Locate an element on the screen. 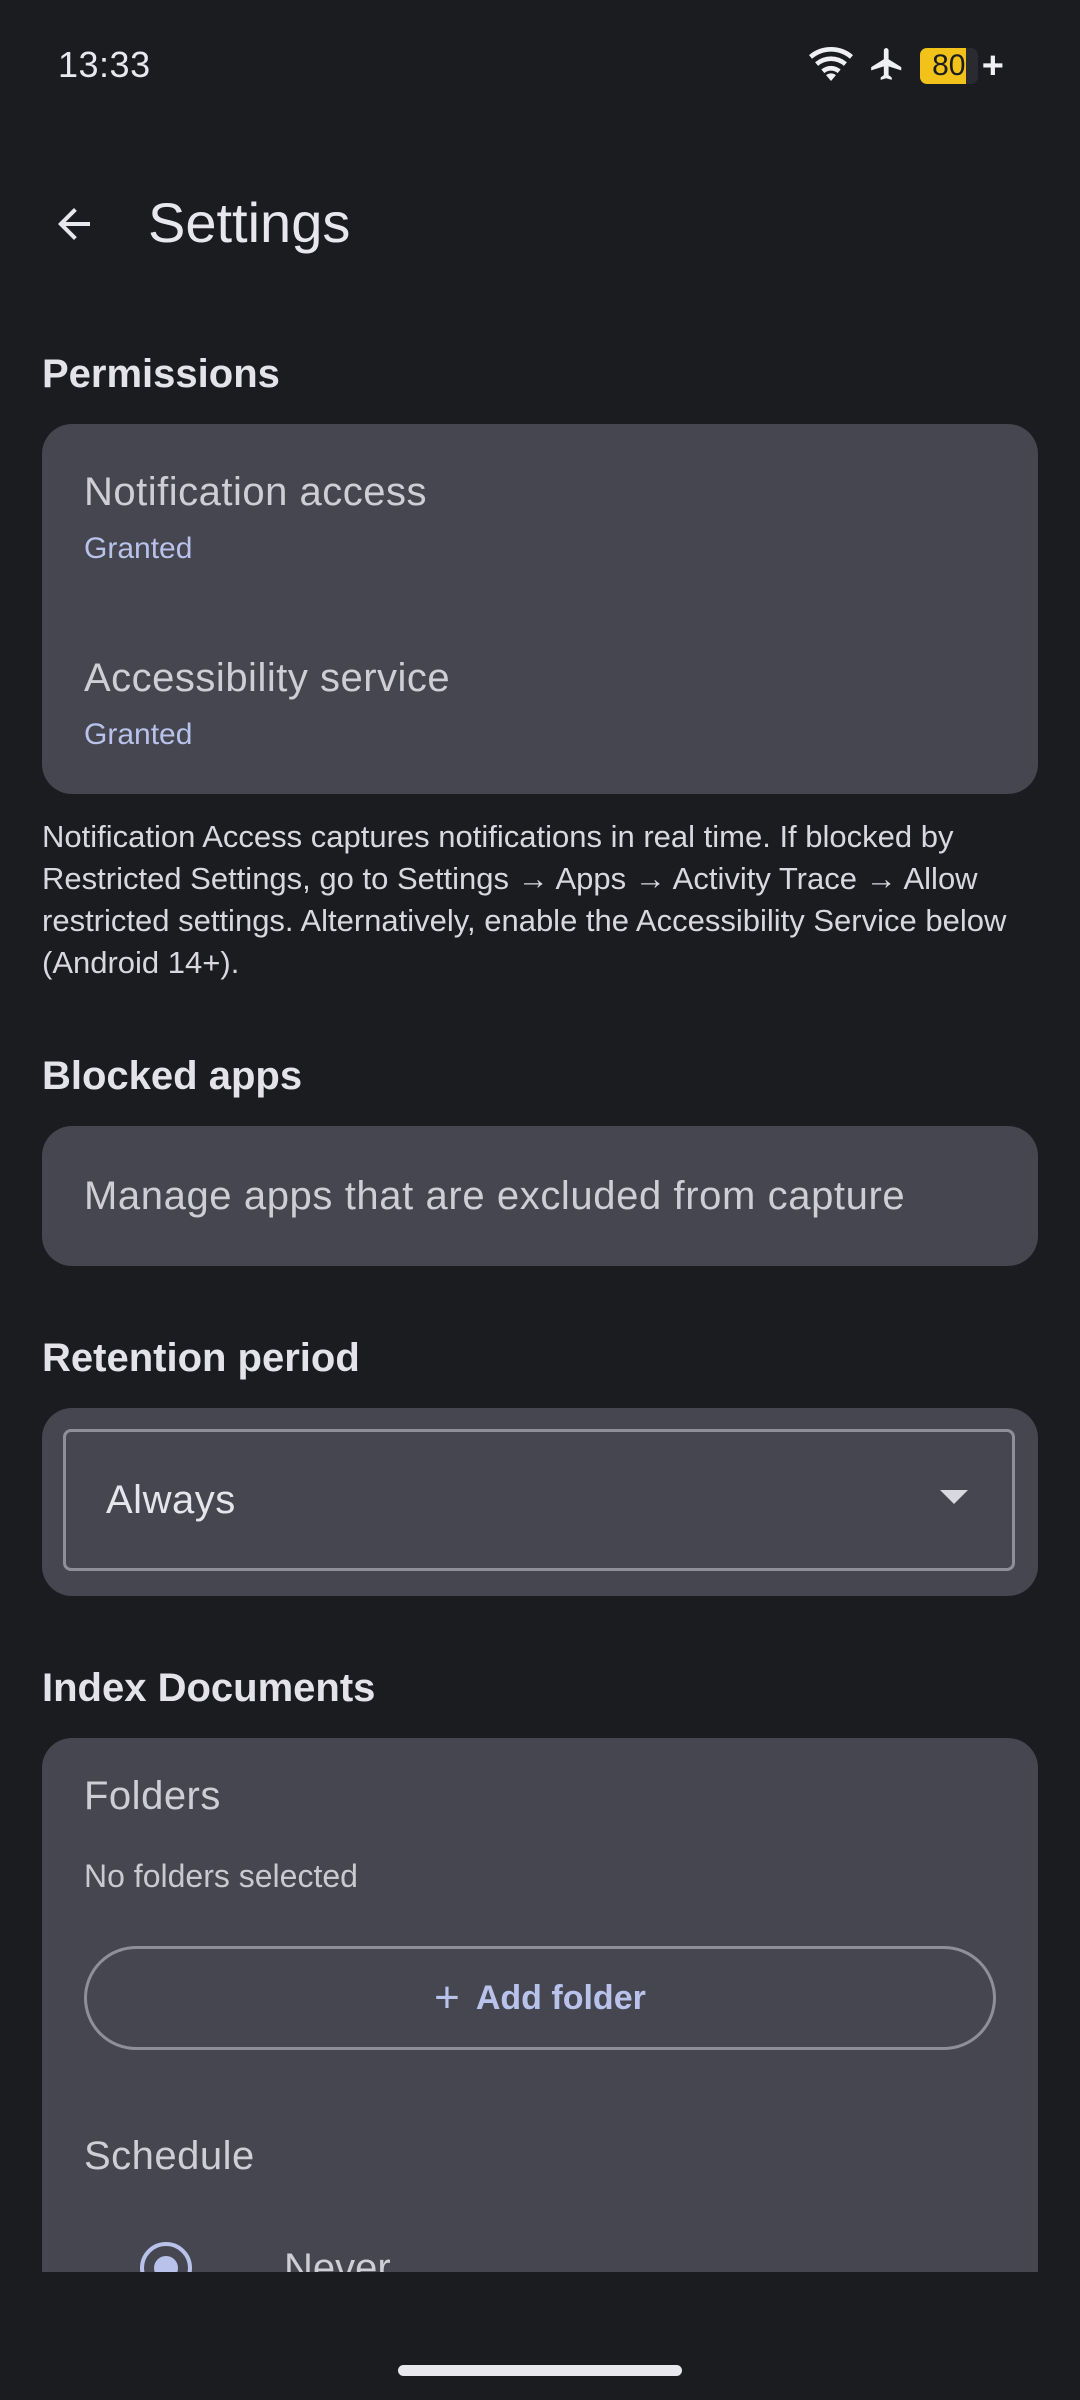  accessibility-service-item: Accessibility service Granted is located at coordinates (540, 702).